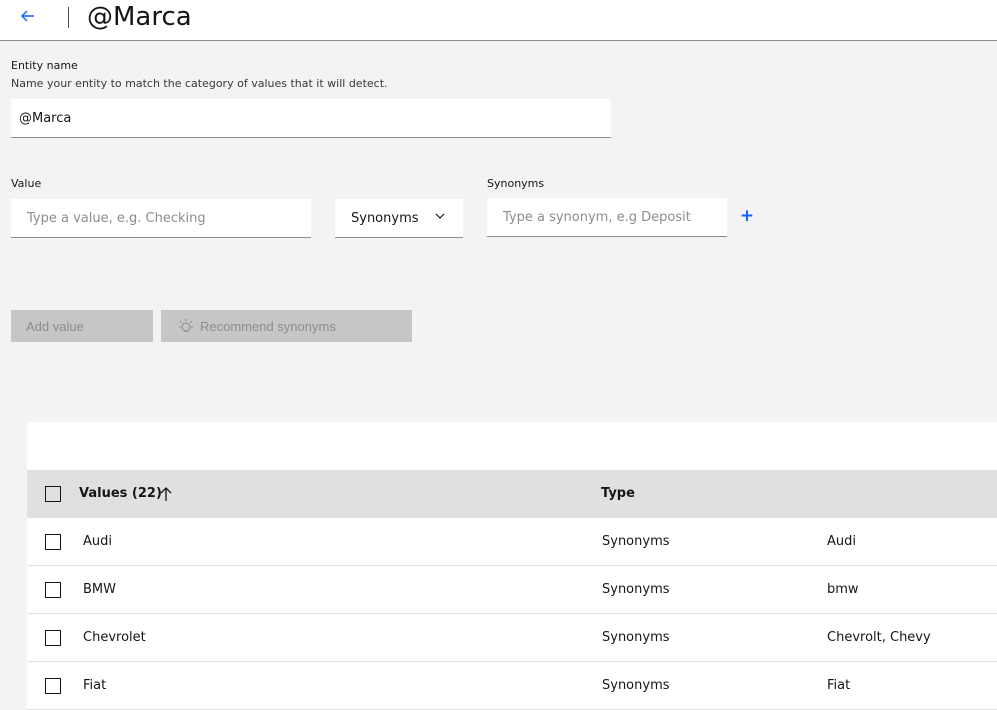  What do you see at coordinates (114, 637) in the screenshot?
I see `row-value: Chevrolet` at bounding box center [114, 637].